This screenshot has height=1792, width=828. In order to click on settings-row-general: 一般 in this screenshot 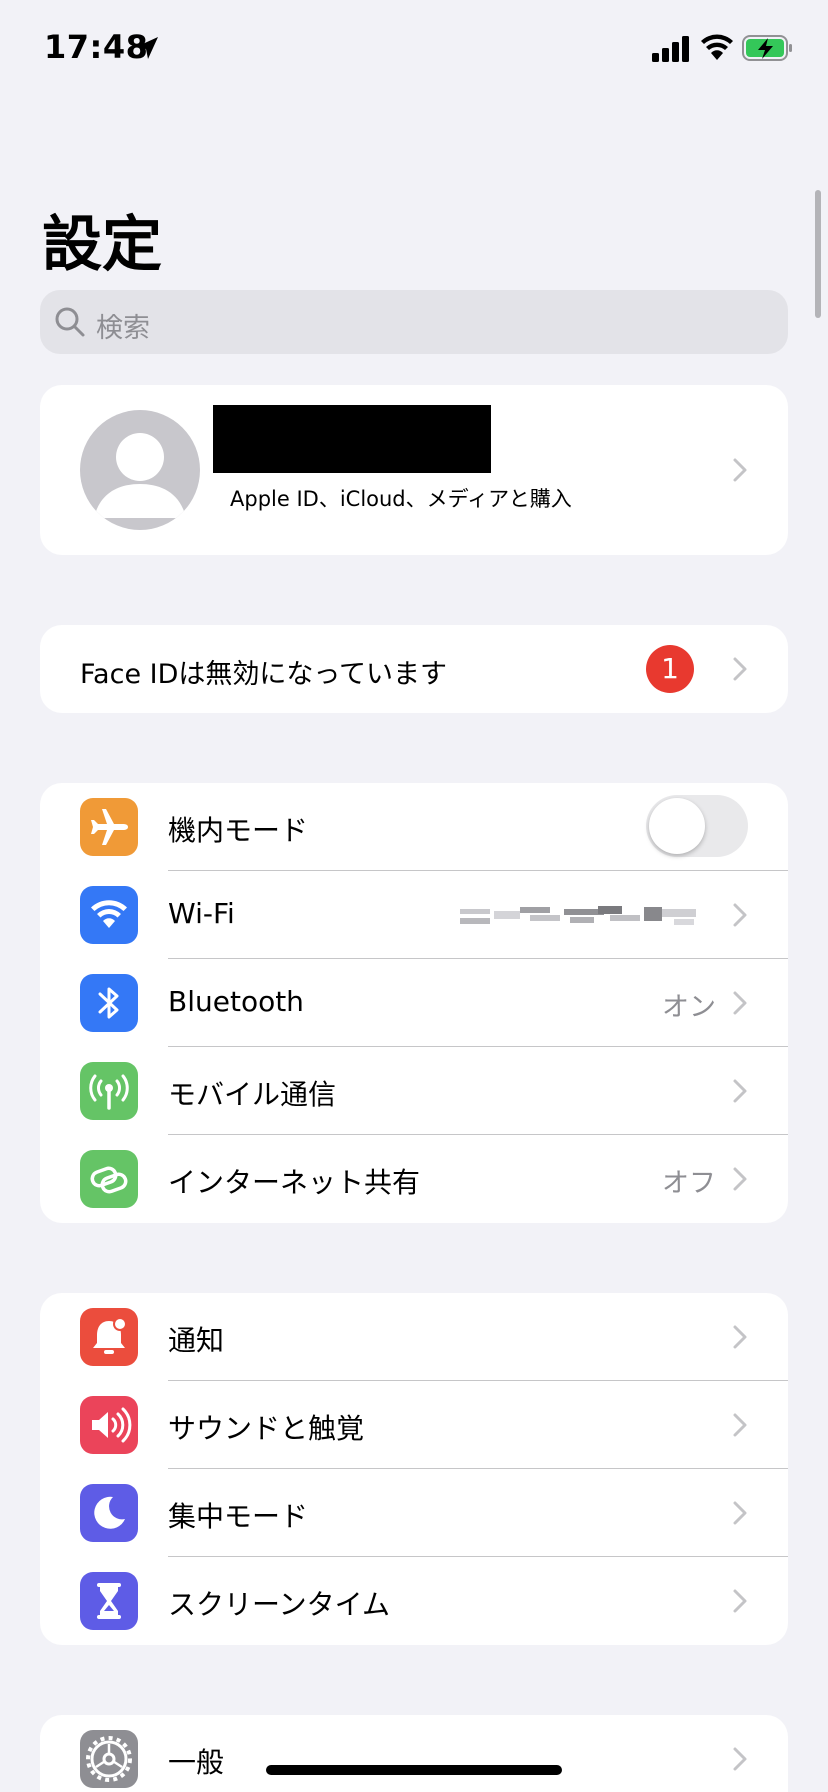, I will do `click(414, 1753)`.